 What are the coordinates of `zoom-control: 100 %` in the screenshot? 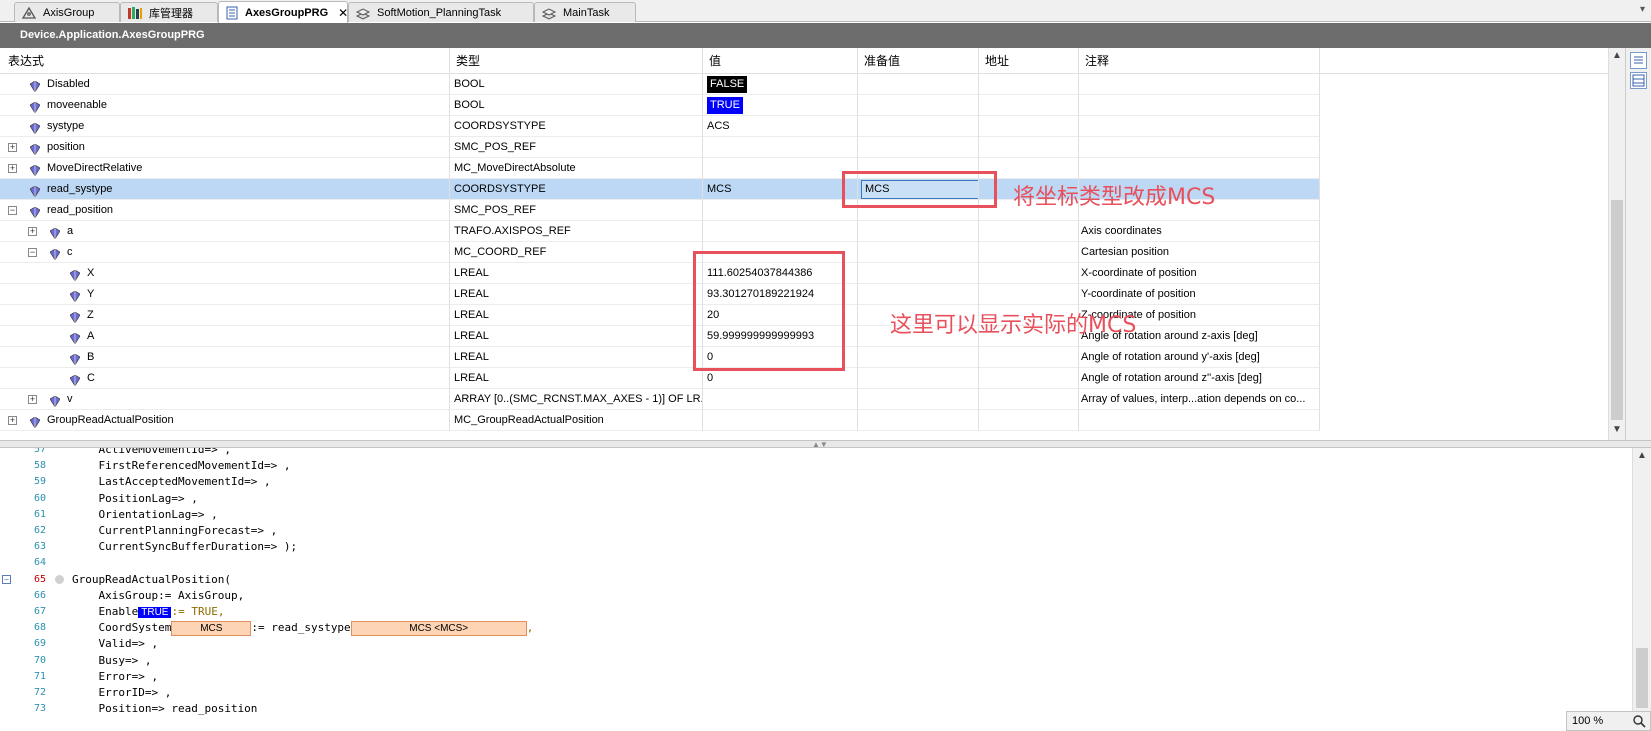 It's located at (1608, 721).